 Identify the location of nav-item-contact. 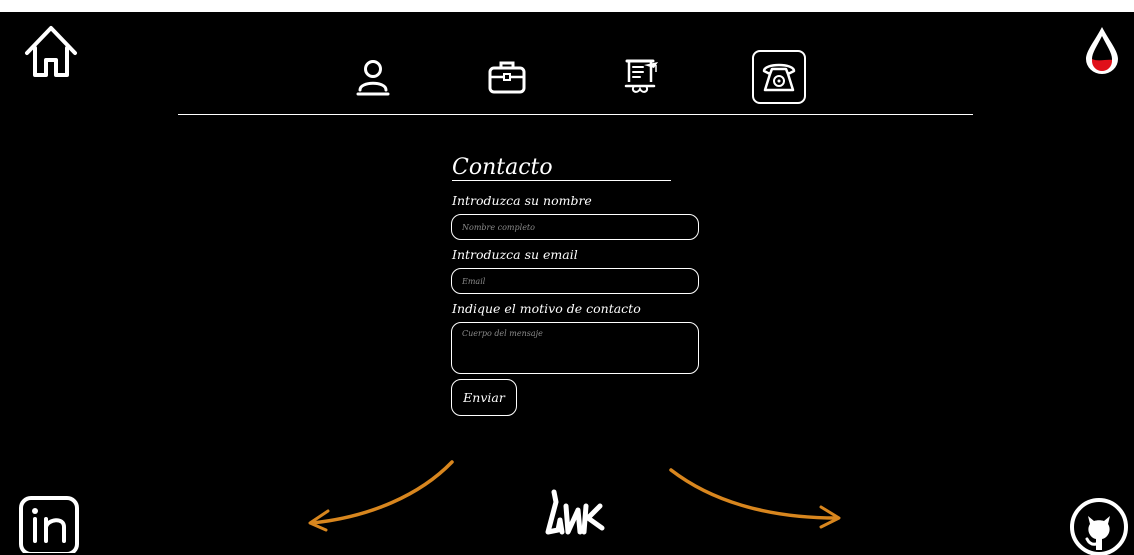
(779, 77).